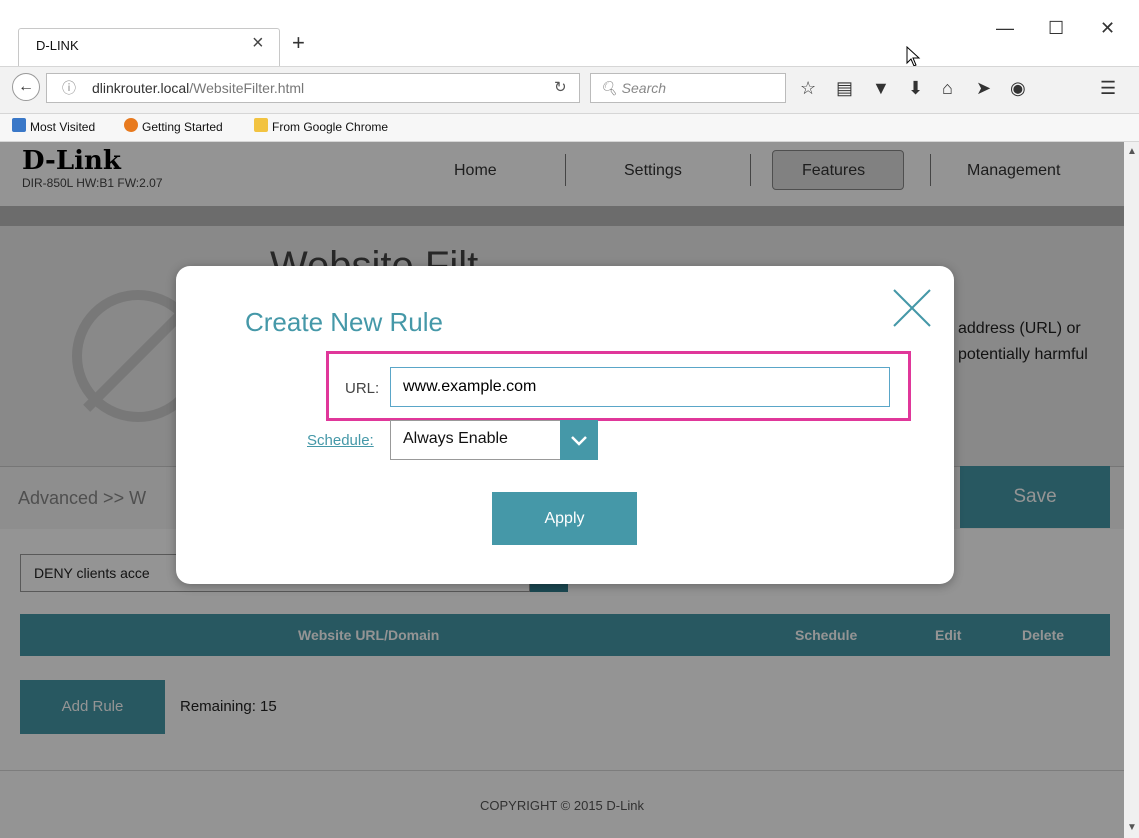 This screenshot has height=838, width=1139. Describe the element at coordinates (844, 88) in the screenshot. I see `bookmarks-menu-icon: ▤` at that location.